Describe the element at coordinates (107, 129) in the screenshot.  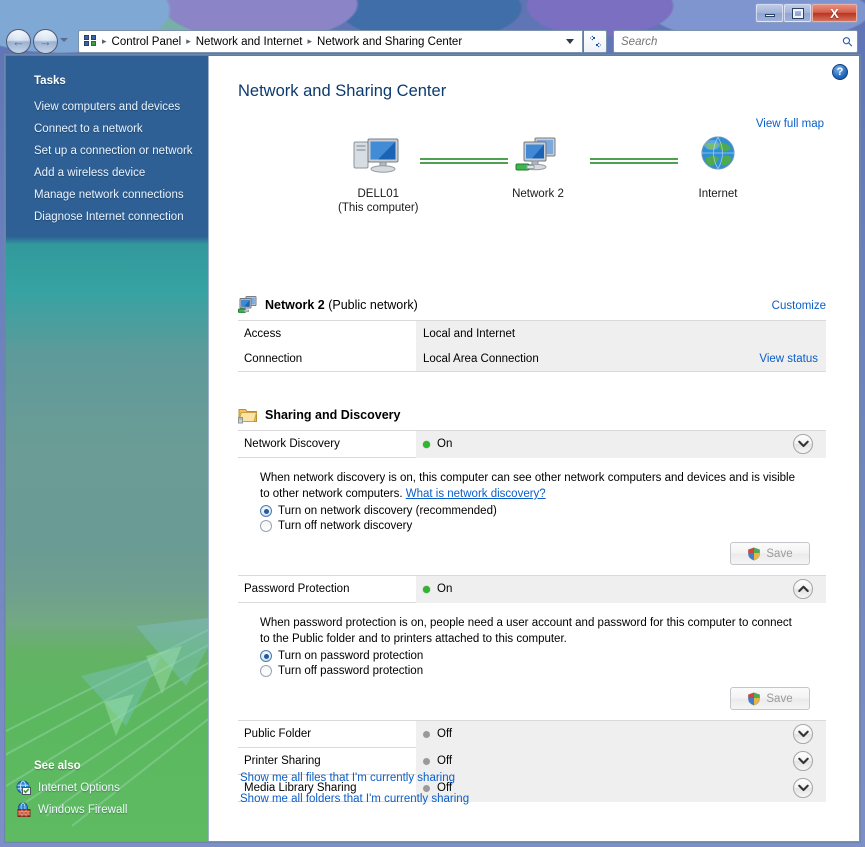
I see `sidebar-item-connect-to-a-network: Connect to a network` at that location.